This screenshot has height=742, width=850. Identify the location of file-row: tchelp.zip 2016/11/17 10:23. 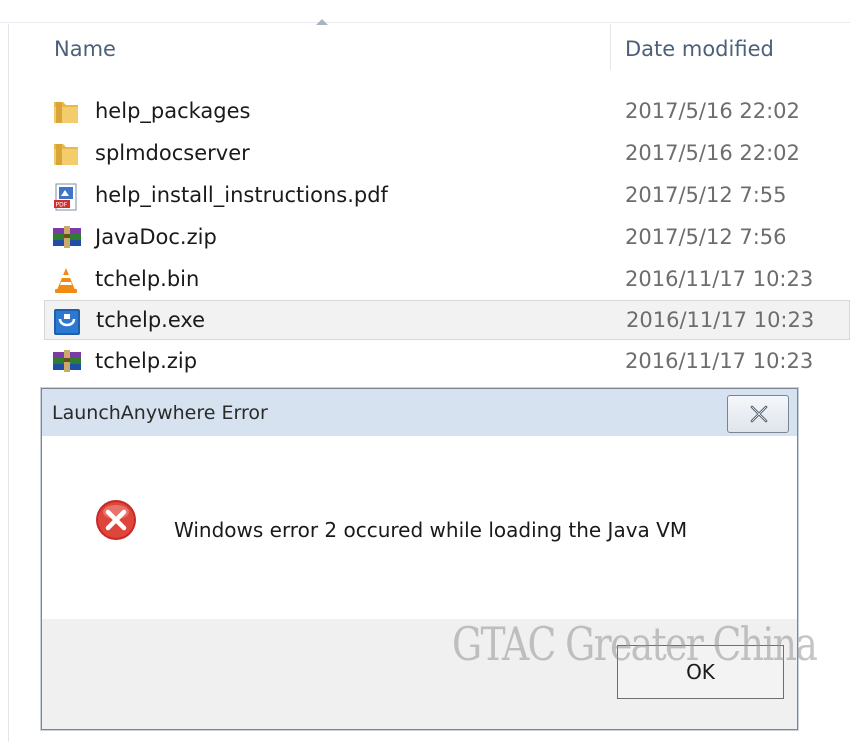
(445, 362).